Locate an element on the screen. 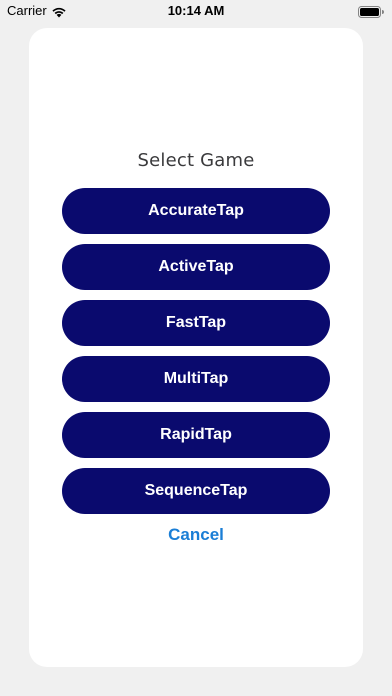  multitap-button: MultiTap is located at coordinates (196, 379).